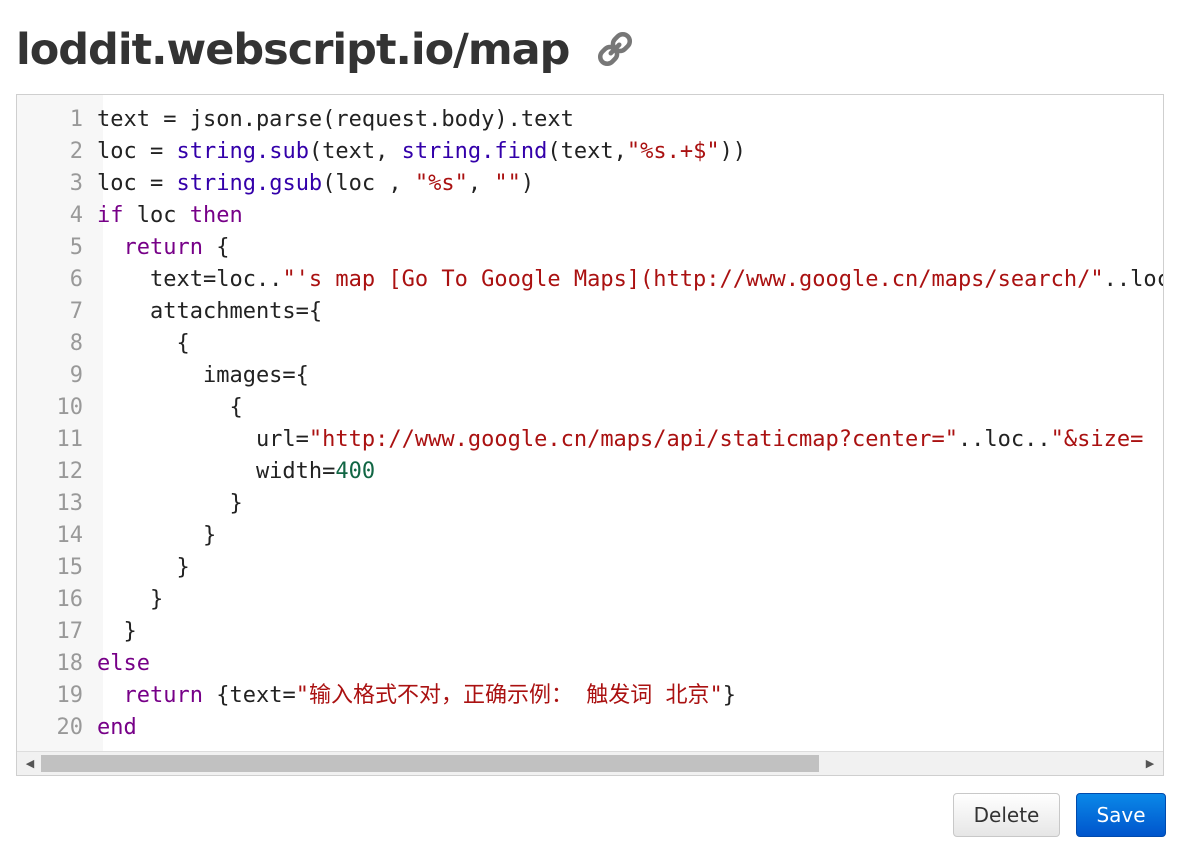  Describe the element at coordinates (590, 248) in the screenshot. I see `code-line: 5 return {` at that location.